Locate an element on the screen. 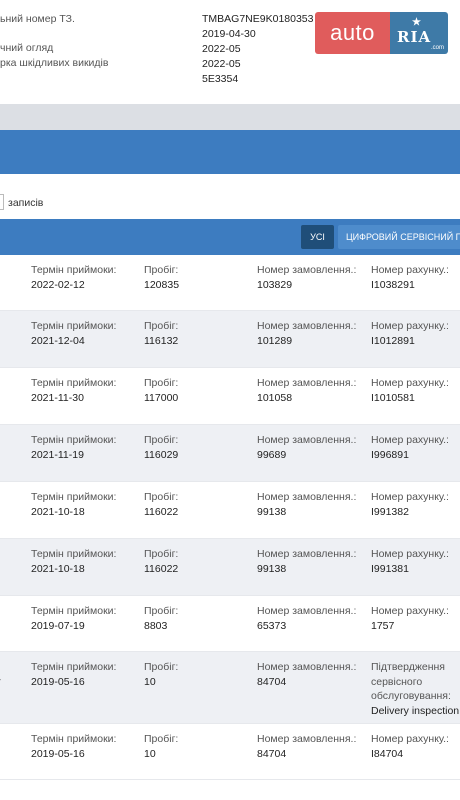  entries-label: записів is located at coordinates (26, 203).